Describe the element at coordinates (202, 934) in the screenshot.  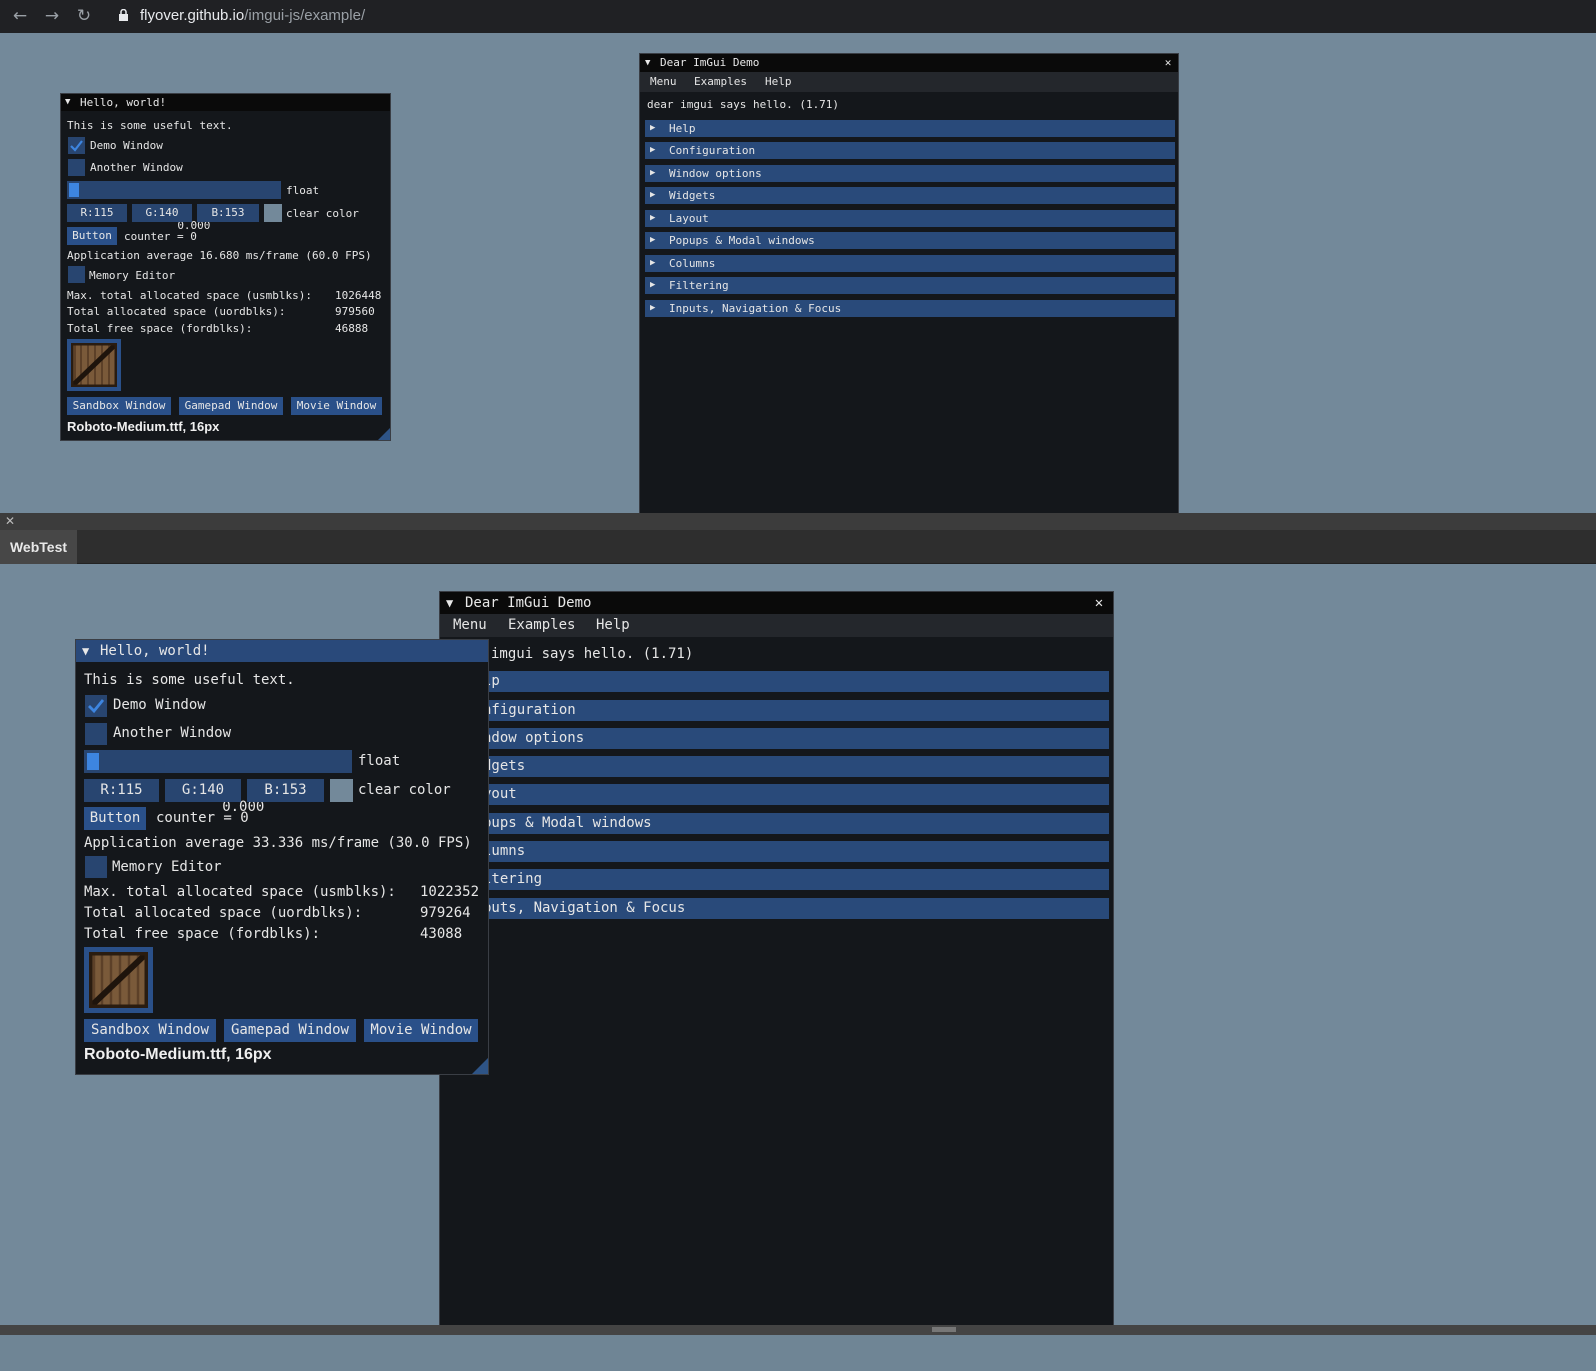
I see `mem-free-label: Total free space (fordblks):` at that location.